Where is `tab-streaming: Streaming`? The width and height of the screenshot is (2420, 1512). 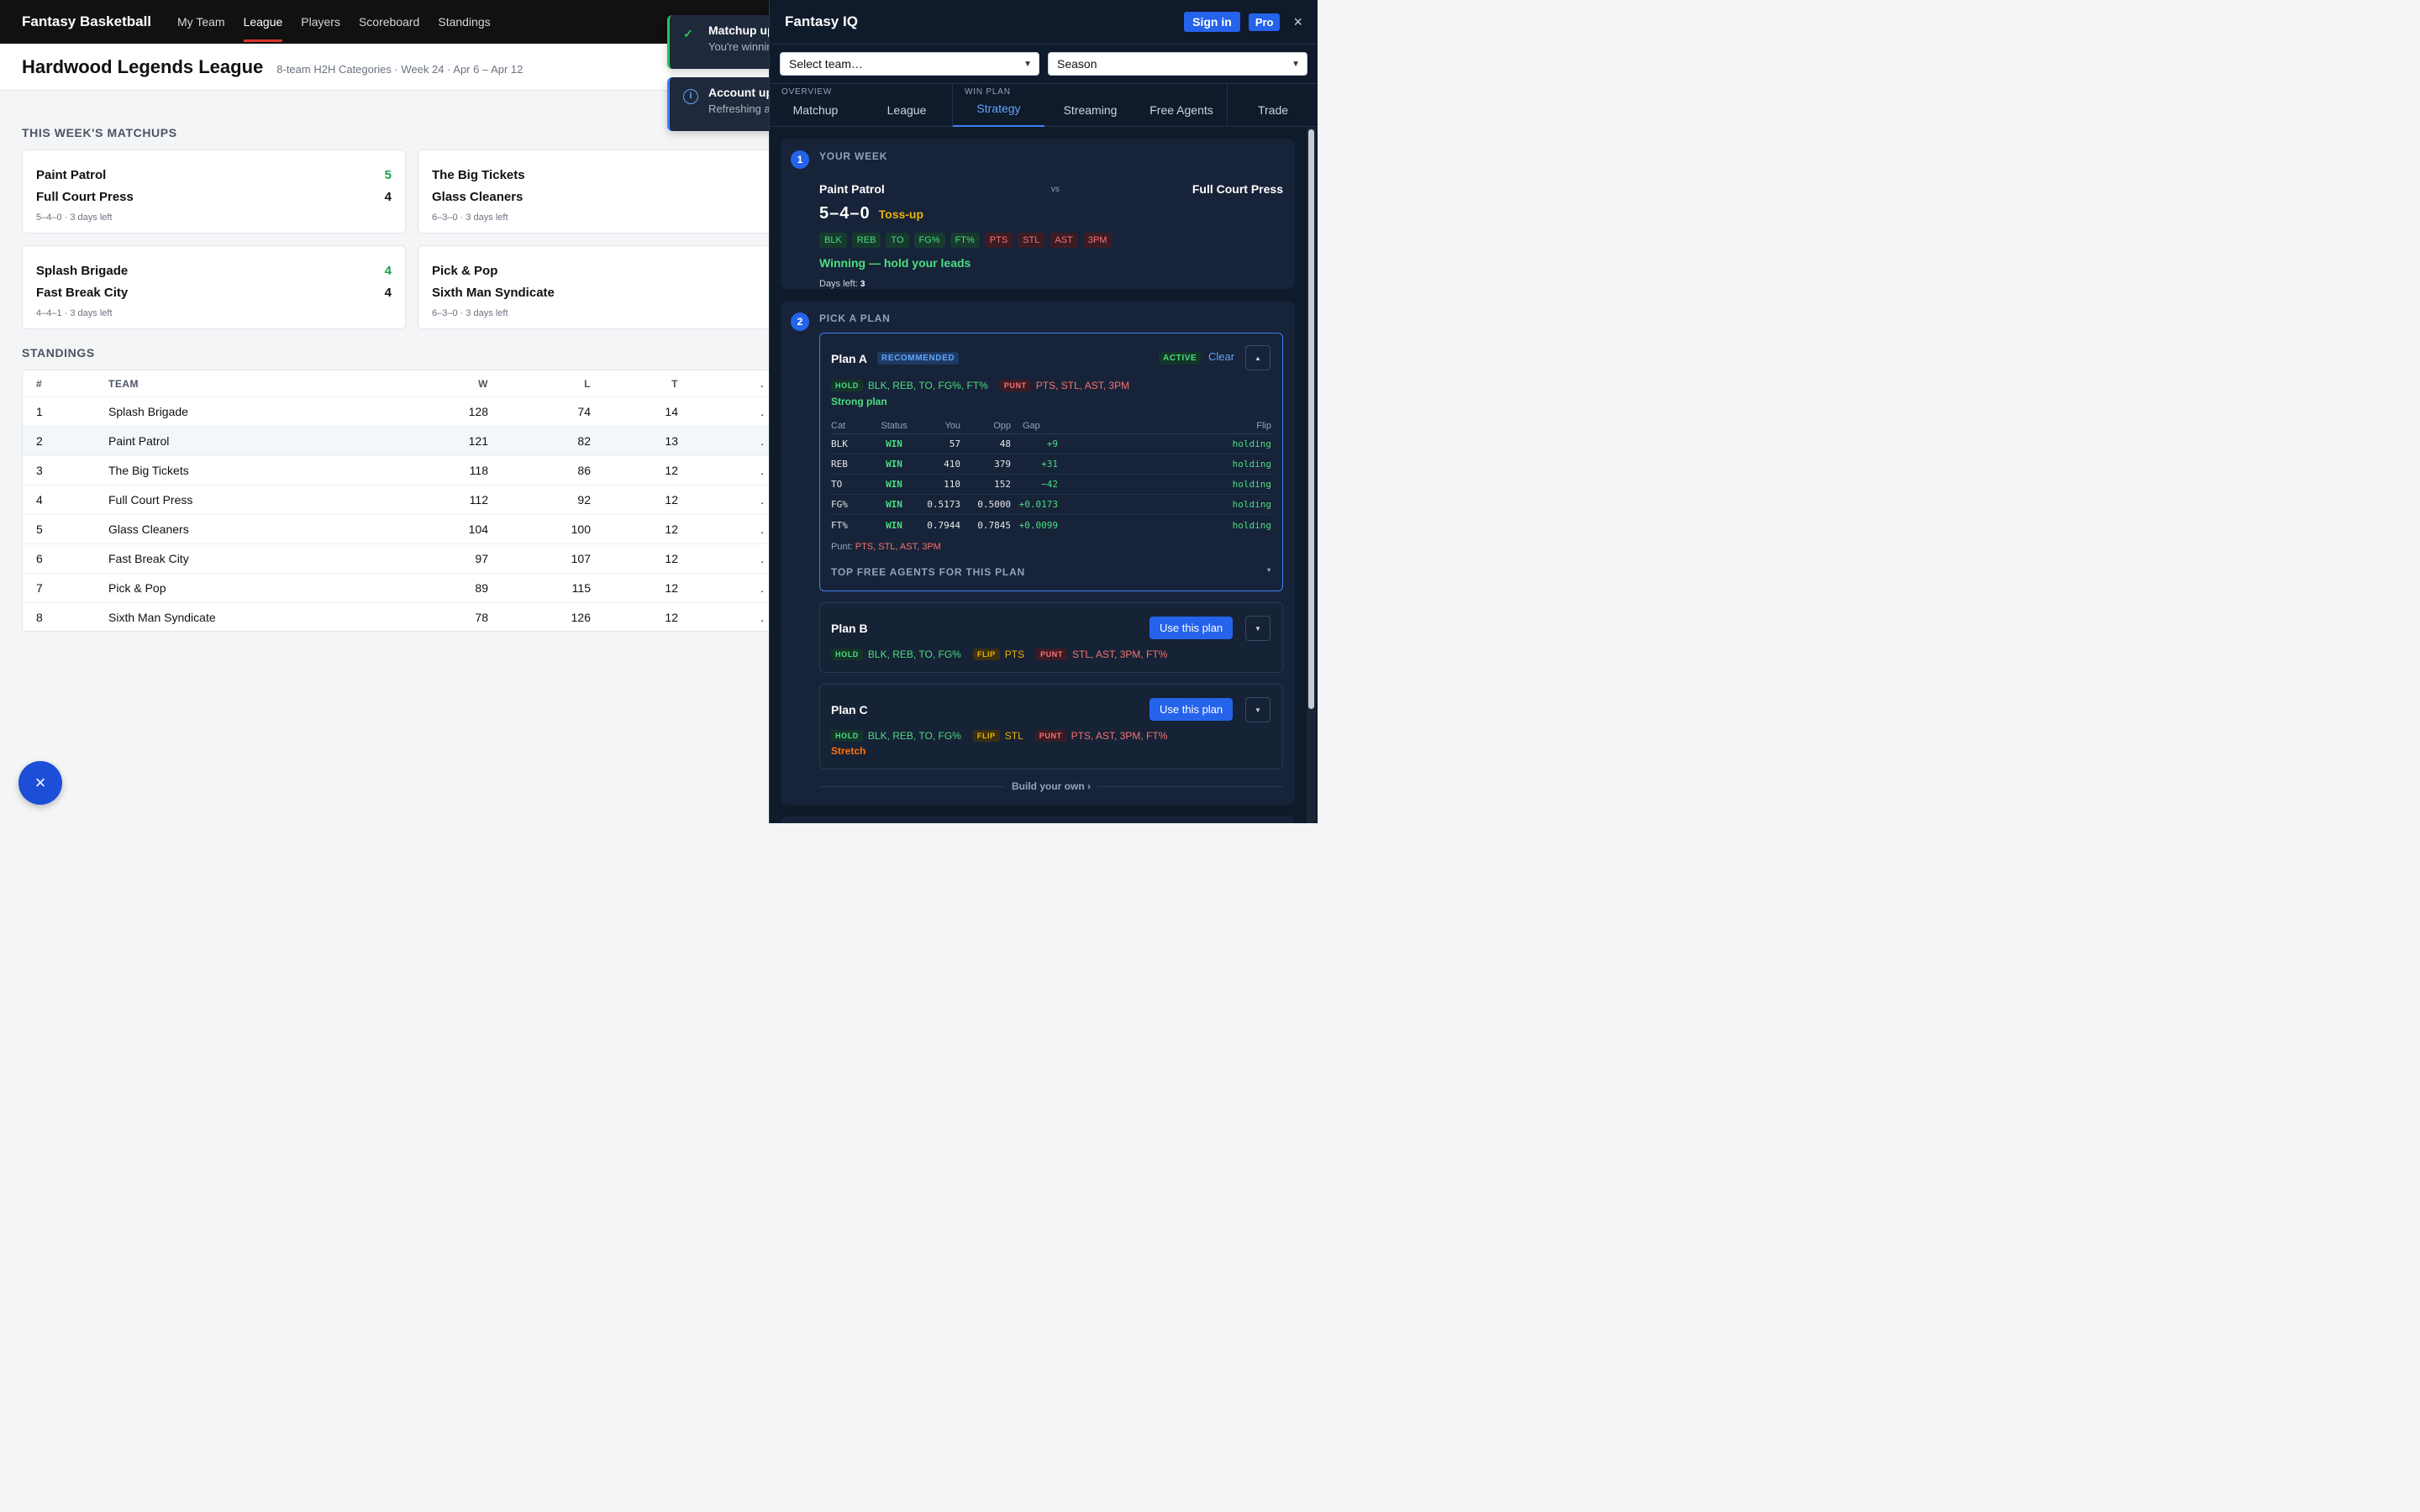
tab-streaming: Streaming is located at coordinates (1090, 105).